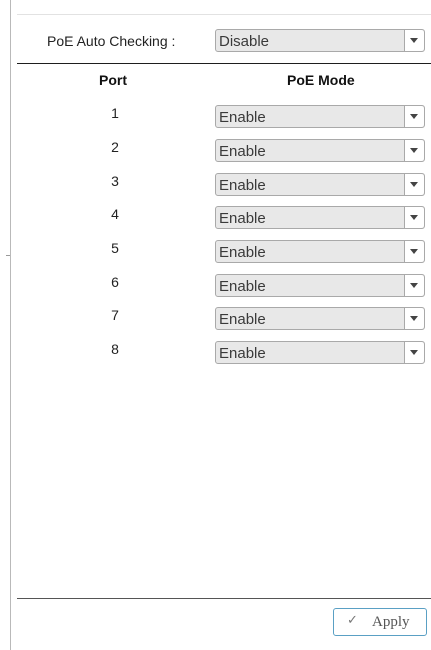 Image resolution: width=431 pixels, height=650 pixels. What do you see at coordinates (320, 217) in the screenshot?
I see `poe-mode-select-port-4: Enable` at bounding box center [320, 217].